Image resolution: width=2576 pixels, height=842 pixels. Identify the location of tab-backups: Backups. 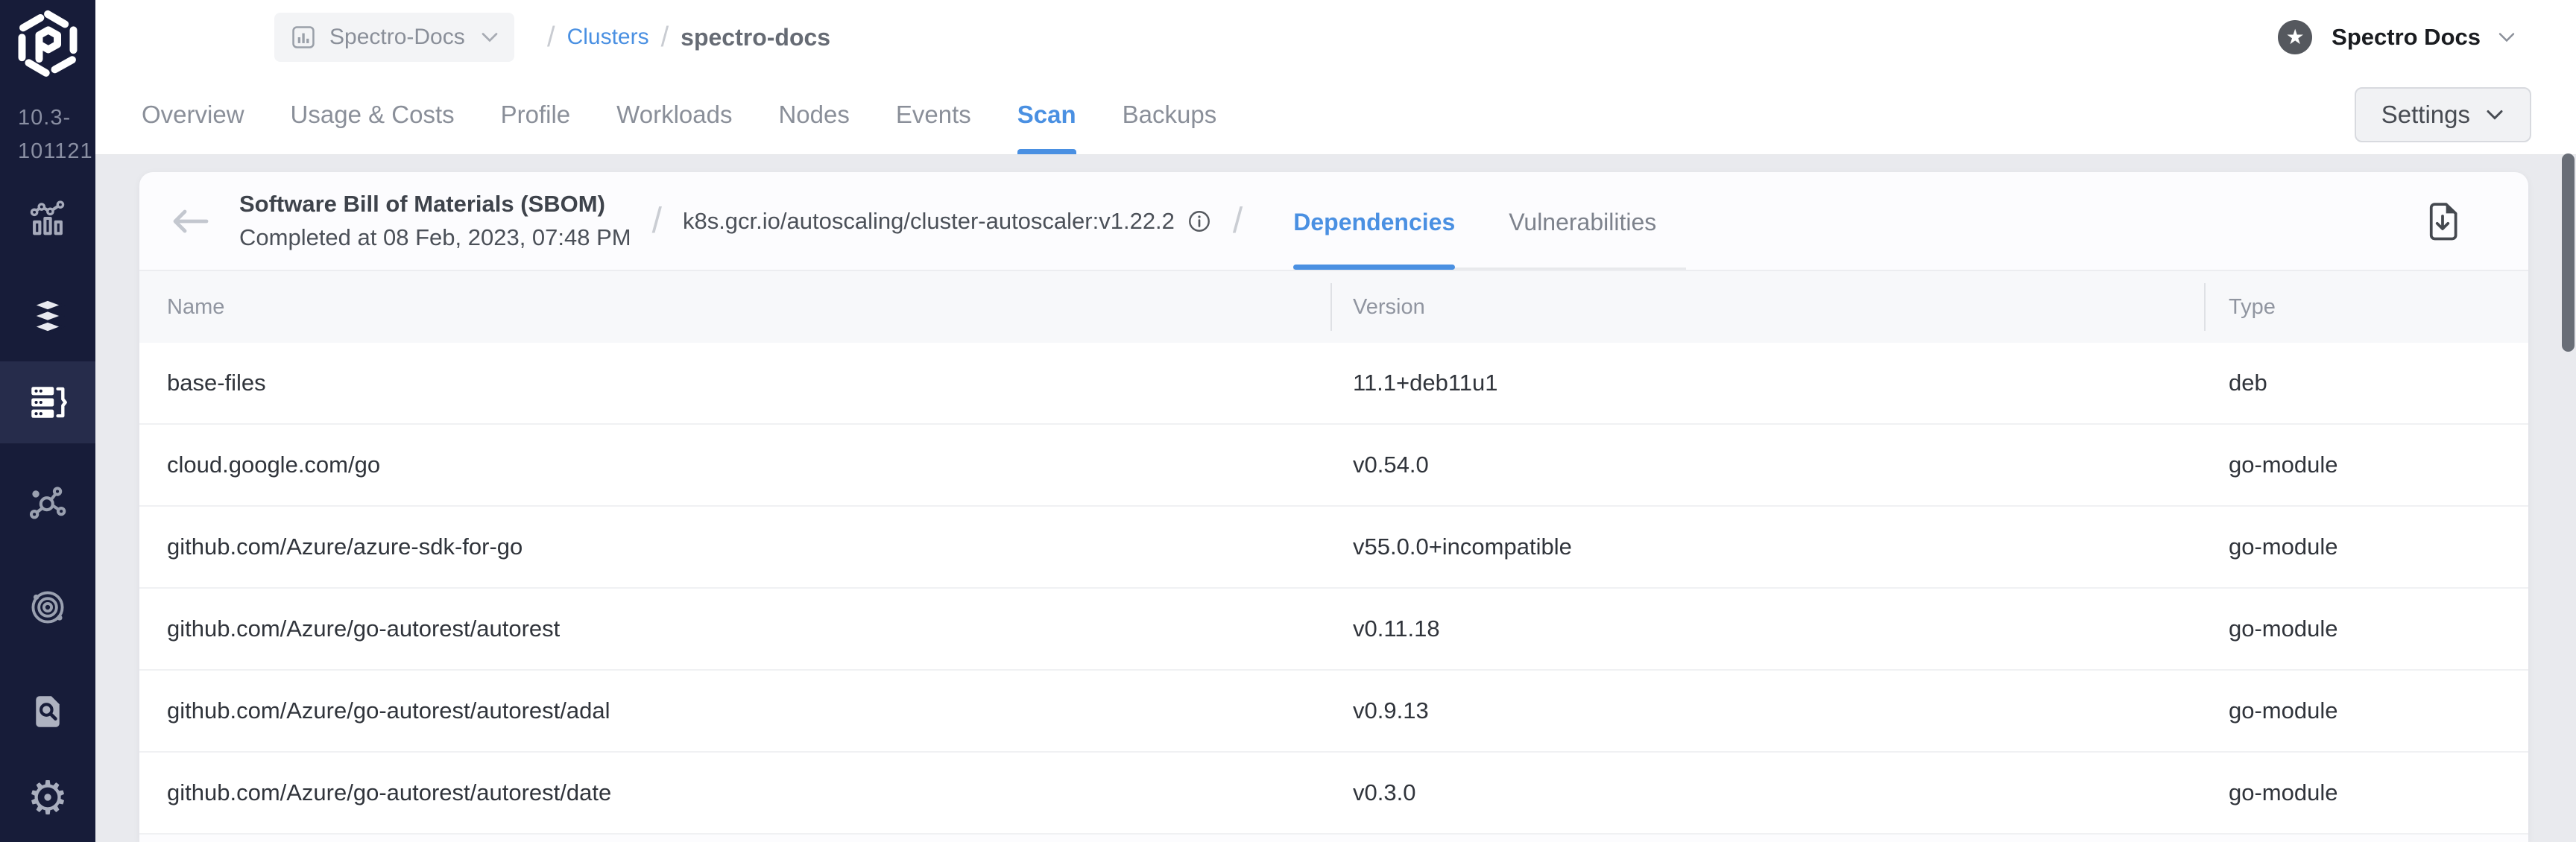
(1170, 114).